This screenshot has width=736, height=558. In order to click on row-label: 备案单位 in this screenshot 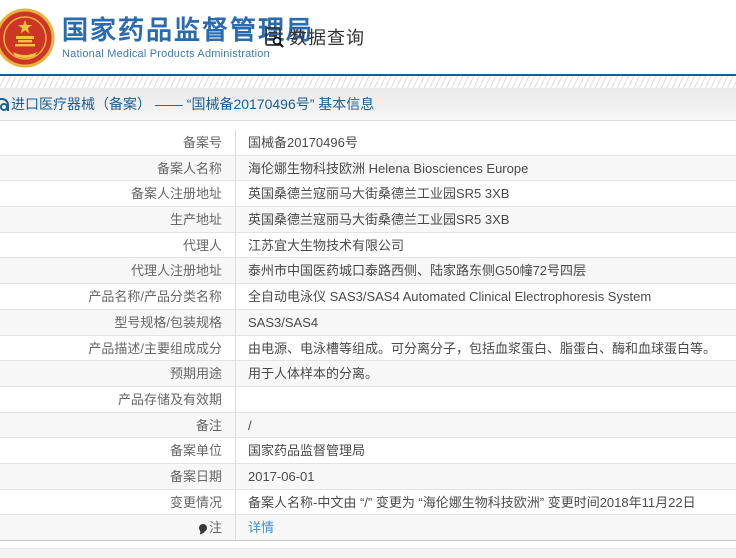, I will do `click(118, 450)`.